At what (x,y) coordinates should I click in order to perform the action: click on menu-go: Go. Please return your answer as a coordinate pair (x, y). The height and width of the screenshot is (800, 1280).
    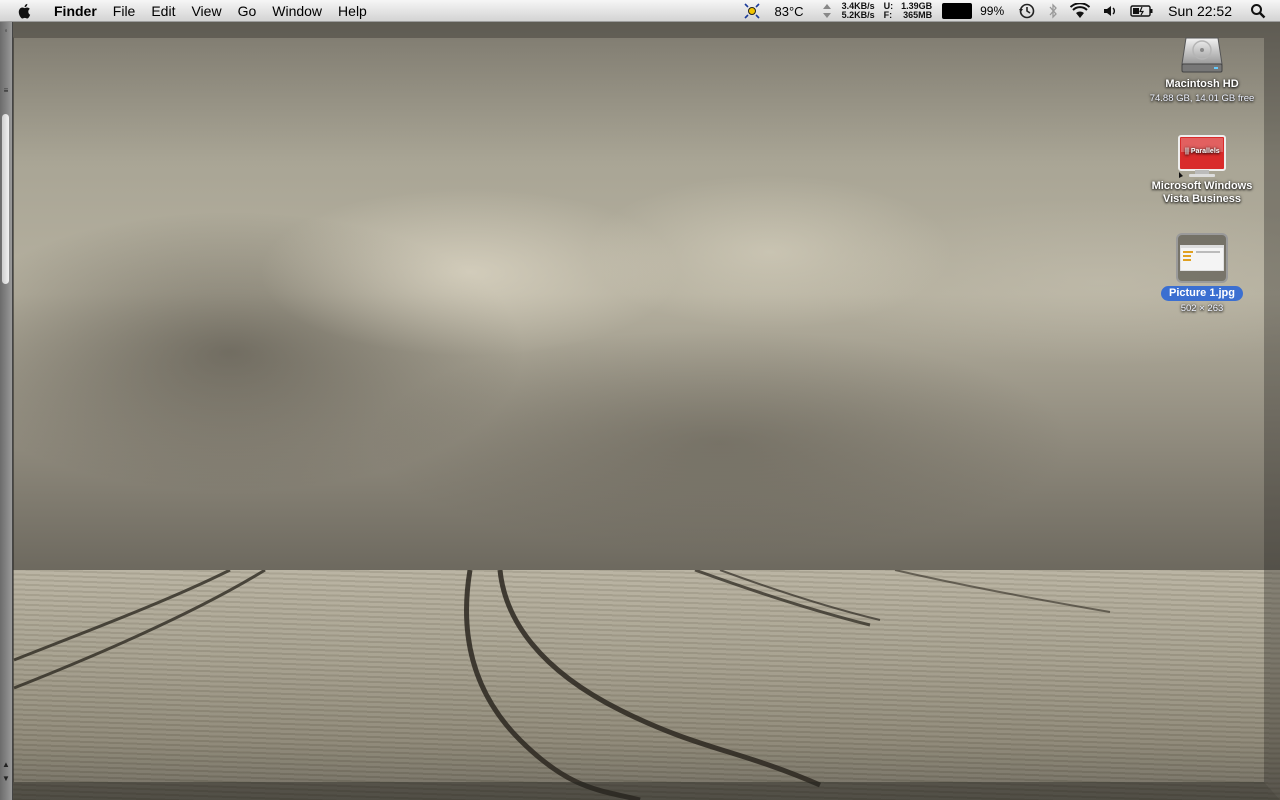
    Looking at the image, I should click on (247, 11).